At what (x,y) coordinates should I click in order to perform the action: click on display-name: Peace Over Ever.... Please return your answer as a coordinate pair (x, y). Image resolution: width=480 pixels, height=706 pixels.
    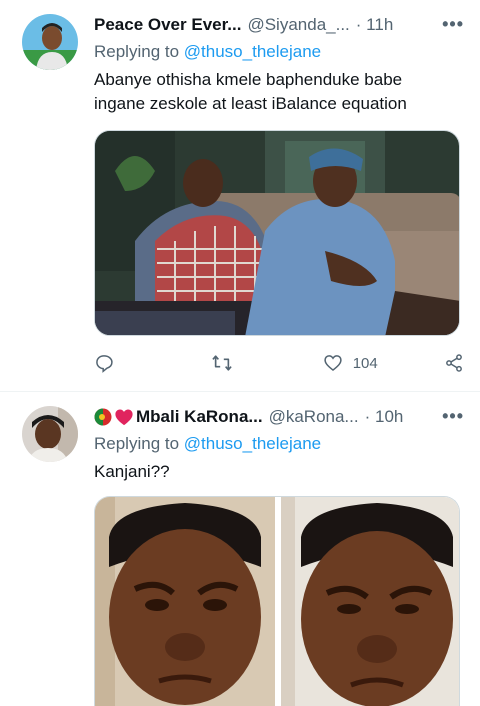
    Looking at the image, I should click on (167, 25).